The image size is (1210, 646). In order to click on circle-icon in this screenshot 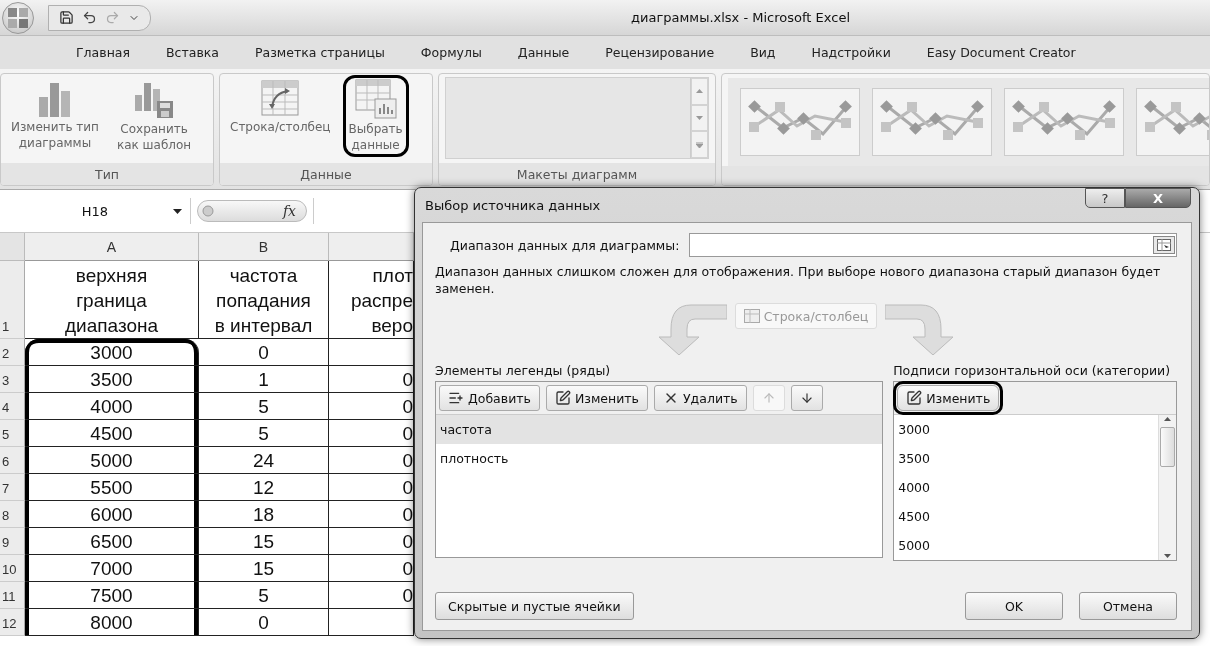, I will do `click(208, 211)`.